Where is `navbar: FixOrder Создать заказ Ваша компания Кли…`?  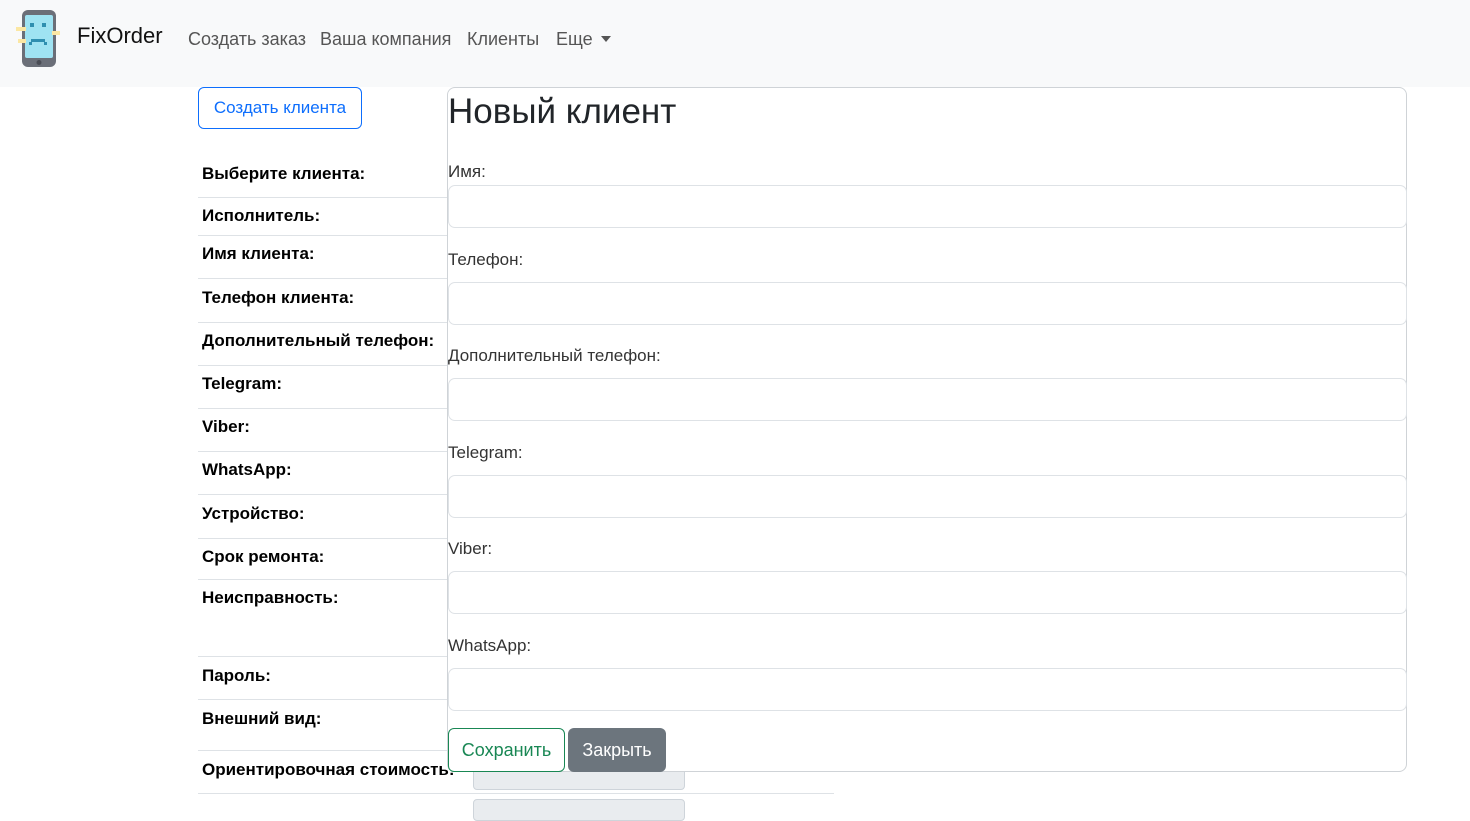
navbar: FixOrder Создать заказ Ваша компания Кли… is located at coordinates (735, 43).